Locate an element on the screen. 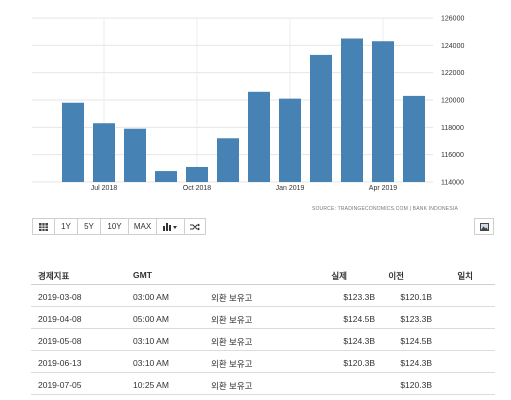 The image size is (511, 400). row-date: 2019-04-08 is located at coordinates (60, 319).